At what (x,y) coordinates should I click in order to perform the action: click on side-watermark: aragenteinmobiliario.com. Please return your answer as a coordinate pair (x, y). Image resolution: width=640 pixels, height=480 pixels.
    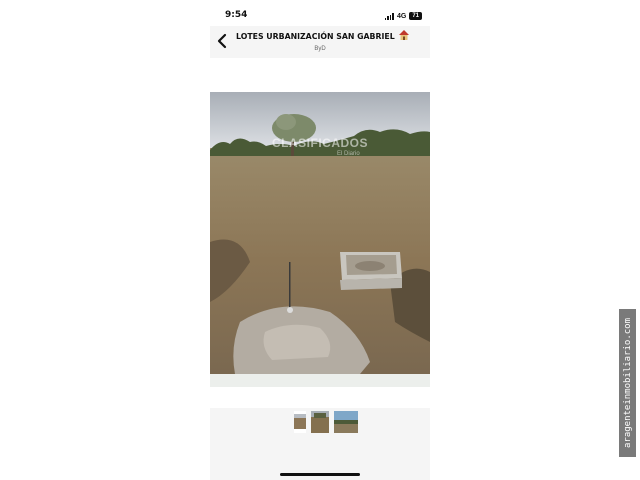
    Looking at the image, I should click on (627, 383).